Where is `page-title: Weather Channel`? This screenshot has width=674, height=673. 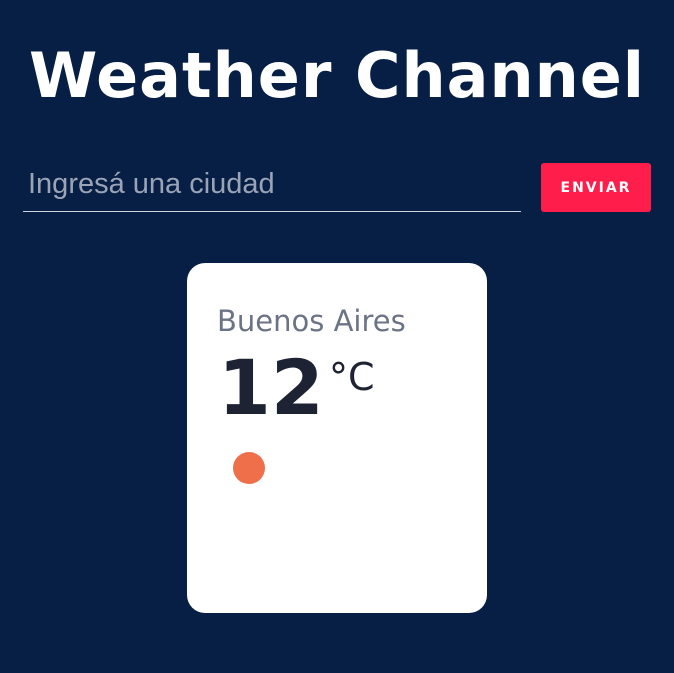
page-title: Weather Channel is located at coordinates (337, 75).